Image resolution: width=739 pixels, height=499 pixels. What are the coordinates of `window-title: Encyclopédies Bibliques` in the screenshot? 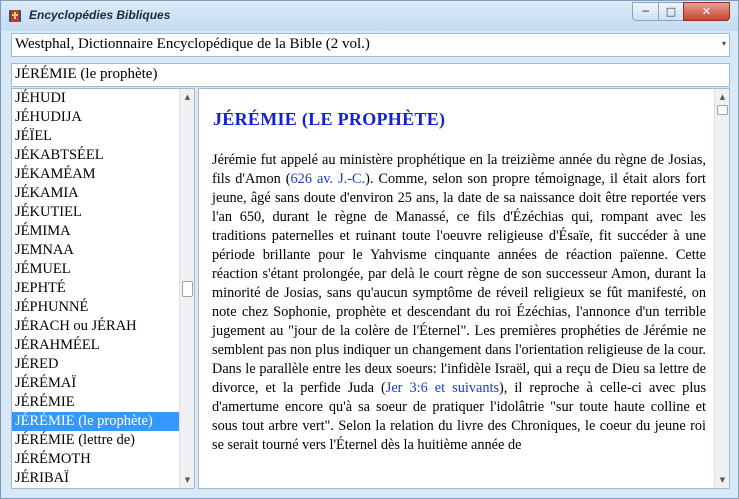 It's located at (100, 15).